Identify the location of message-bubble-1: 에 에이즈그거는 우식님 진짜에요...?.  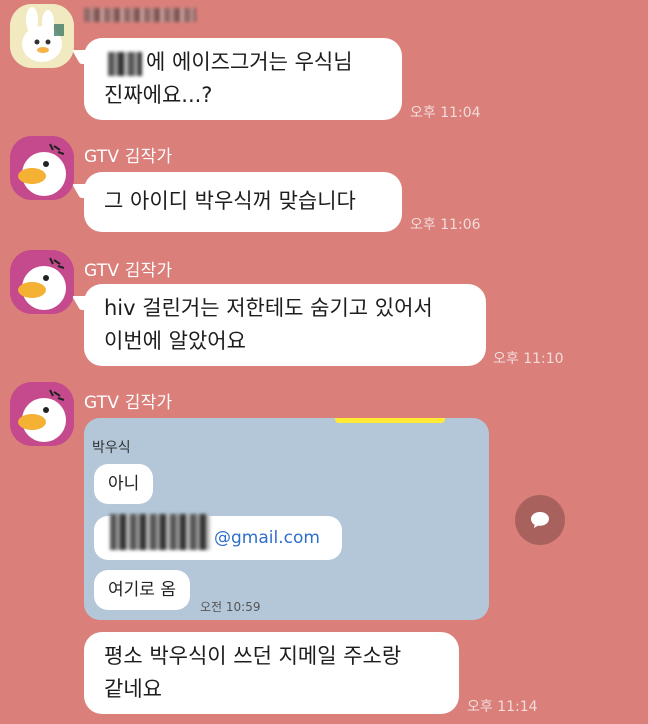
(236, 79).